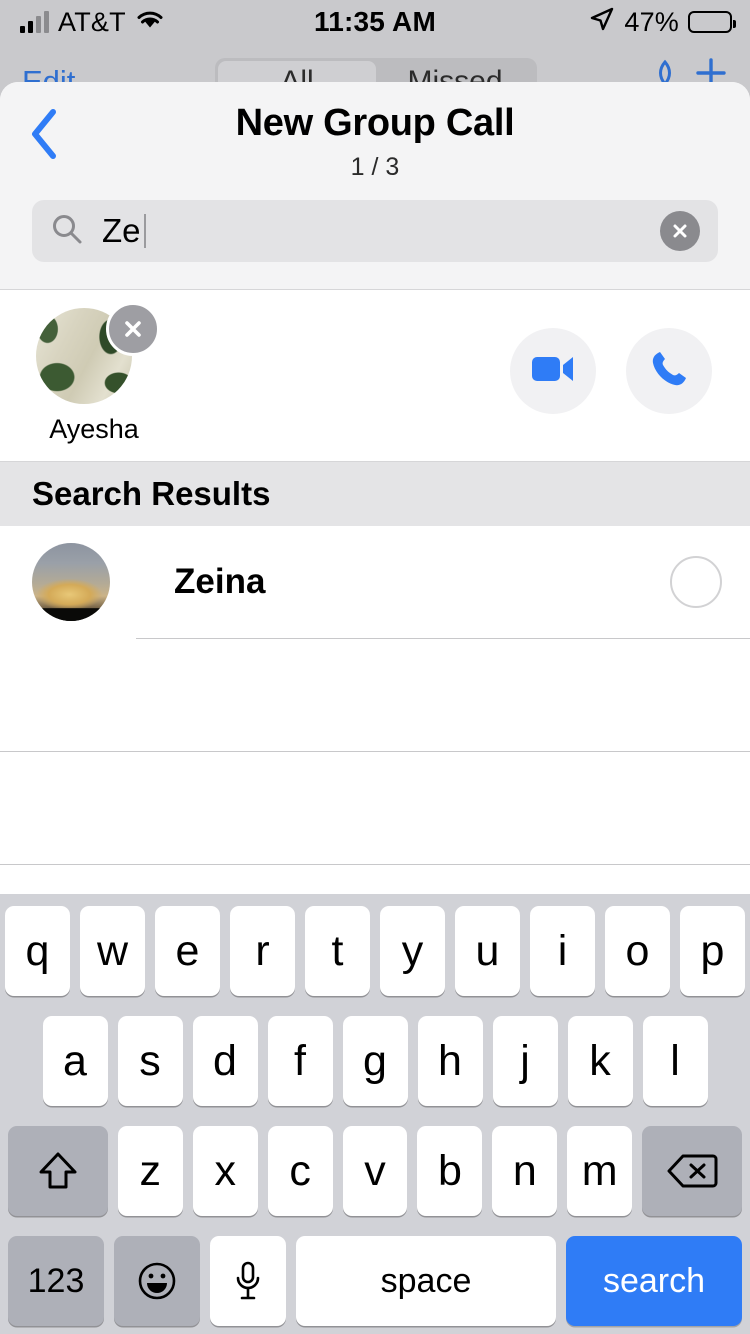  I want to click on battery-icon, so click(712, 22).